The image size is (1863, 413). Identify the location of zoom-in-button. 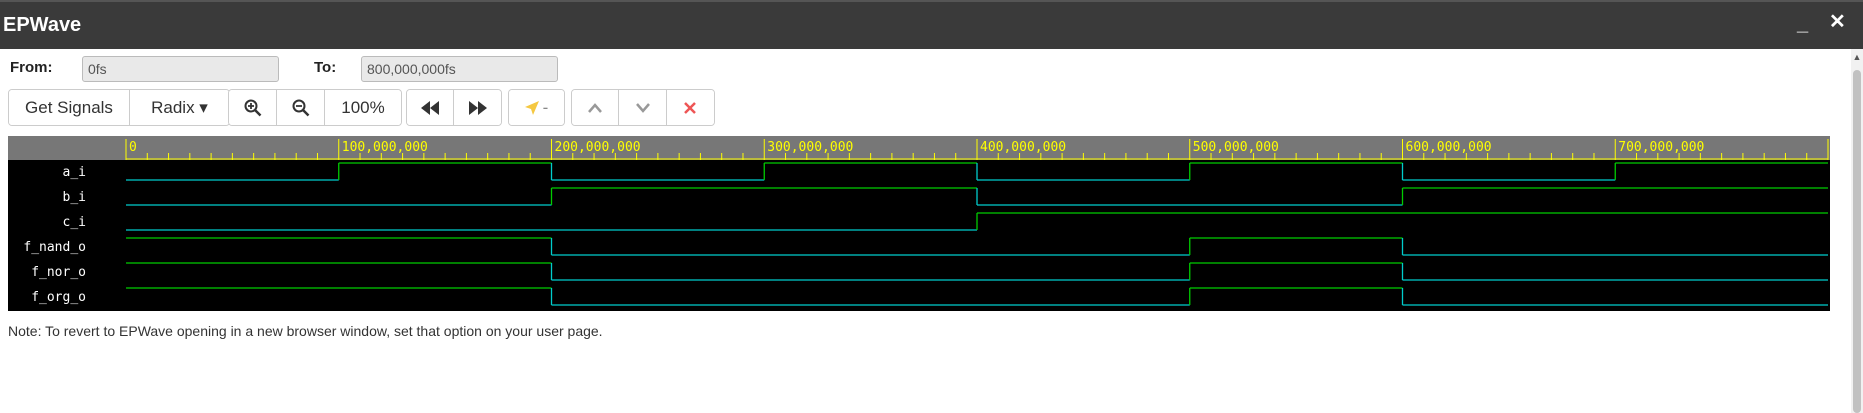
(253, 107).